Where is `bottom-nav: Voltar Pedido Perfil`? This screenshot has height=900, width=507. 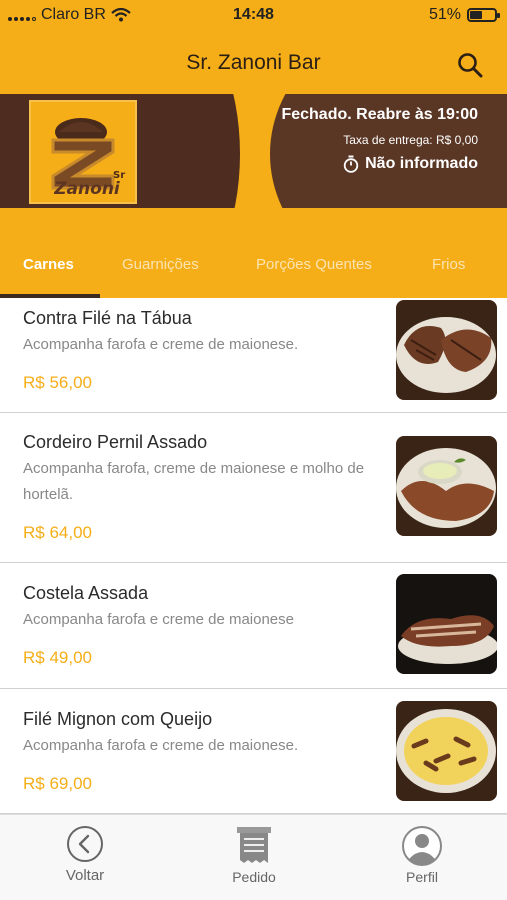
bottom-nav: Voltar Pedido Perfil is located at coordinates (253, 857).